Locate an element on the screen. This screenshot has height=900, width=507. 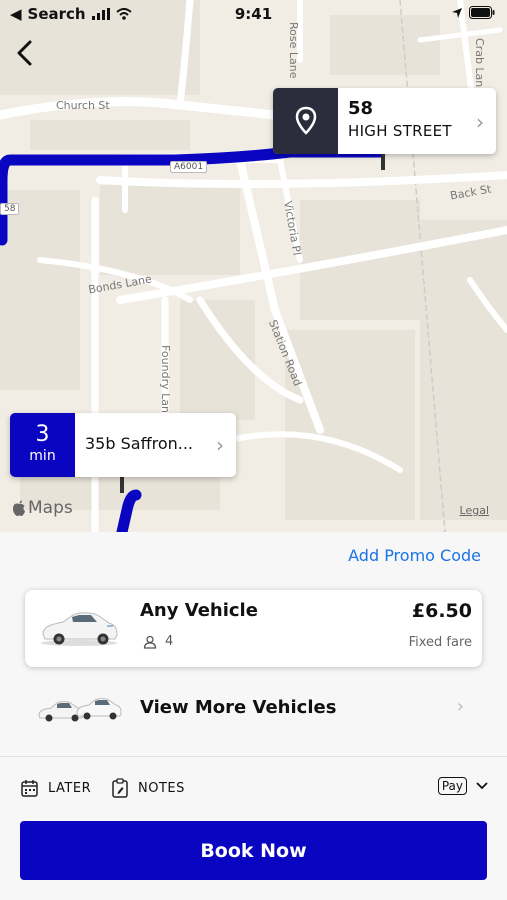
pickup-eta-box: 3 min is located at coordinates (42, 445).